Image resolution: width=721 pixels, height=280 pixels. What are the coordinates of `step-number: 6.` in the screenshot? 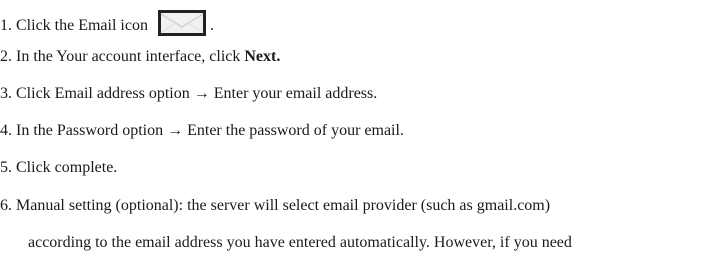 It's located at (6, 205).